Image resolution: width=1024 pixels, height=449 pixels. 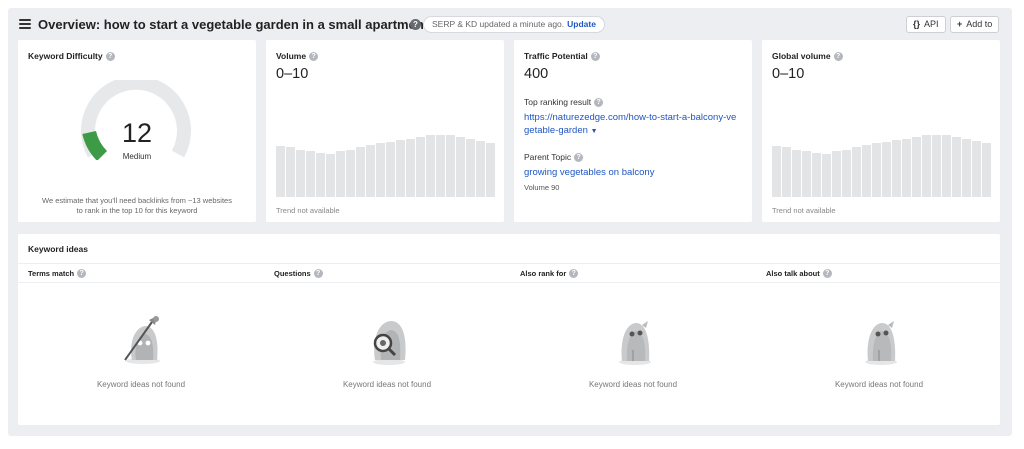 I want to click on parent-topic-volume: Volume 90, so click(x=542, y=187).